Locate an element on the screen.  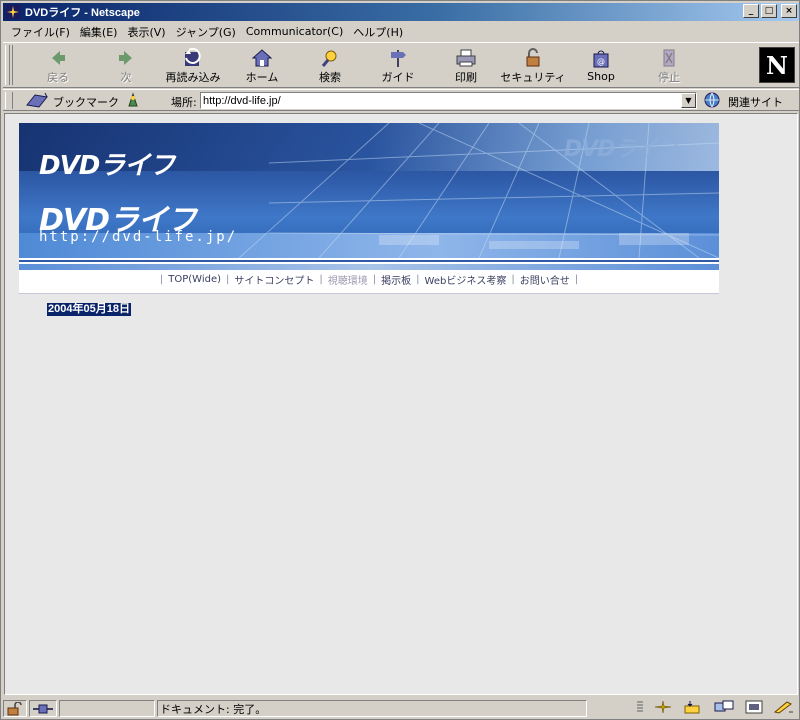
location-grip is located at coordinates (9, 100).